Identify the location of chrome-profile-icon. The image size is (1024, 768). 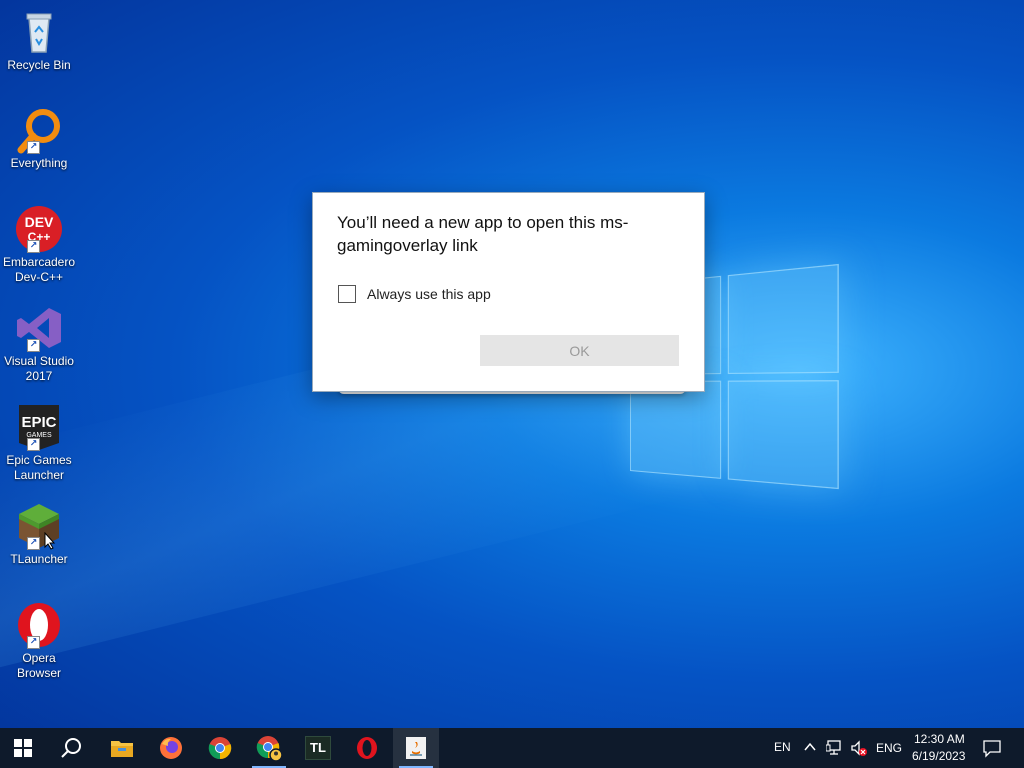
(269, 748).